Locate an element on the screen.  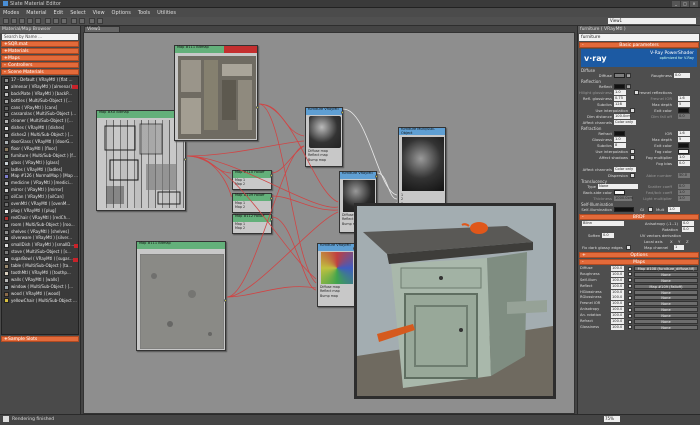
node-falloff-1: Map #110 Falloff Map 1 Map 2 is located at coordinates (252, 180).